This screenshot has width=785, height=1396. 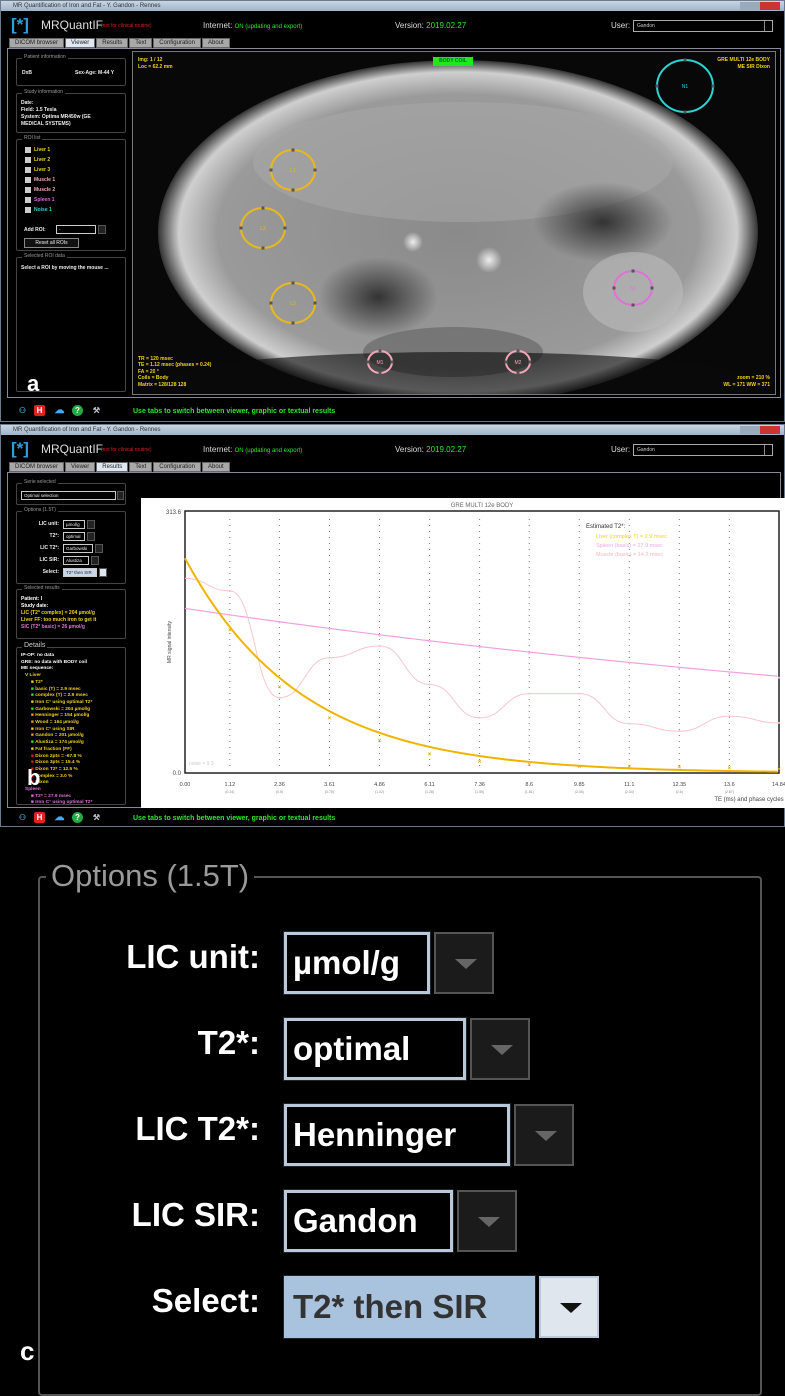 I want to click on roi-checkbox-item: Liver 2, so click(x=40, y=160).